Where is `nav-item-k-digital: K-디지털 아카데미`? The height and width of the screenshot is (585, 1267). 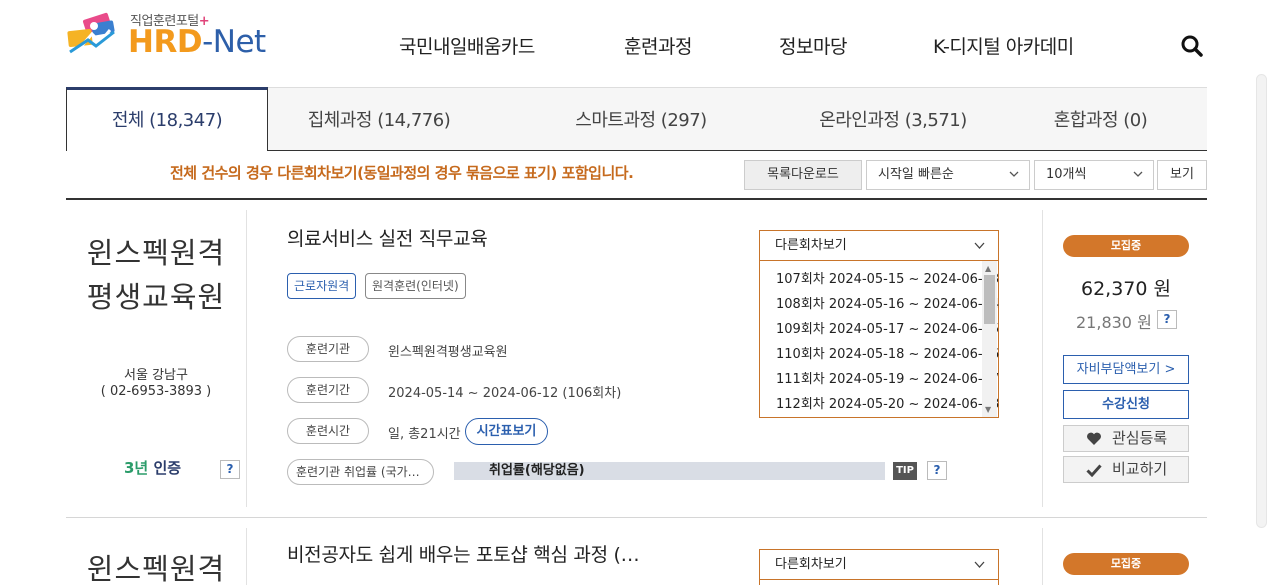 nav-item-k-digital: K-디지털 아카데미 is located at coordinates (1003, 45).